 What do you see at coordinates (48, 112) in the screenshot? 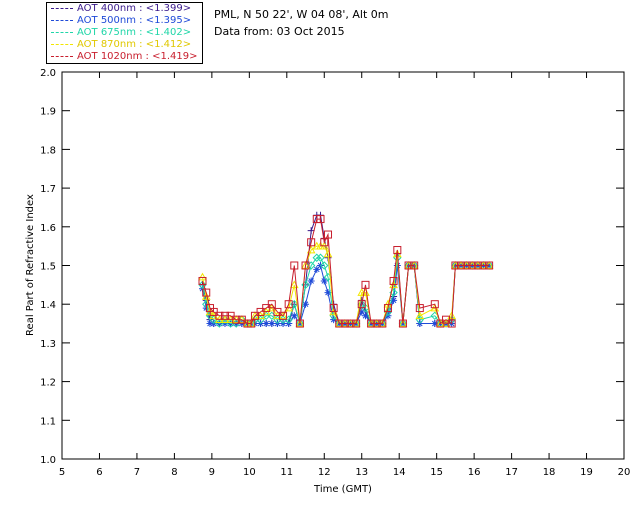
I see `y-tick-label: 1.9` at bounding box center [48, 112].